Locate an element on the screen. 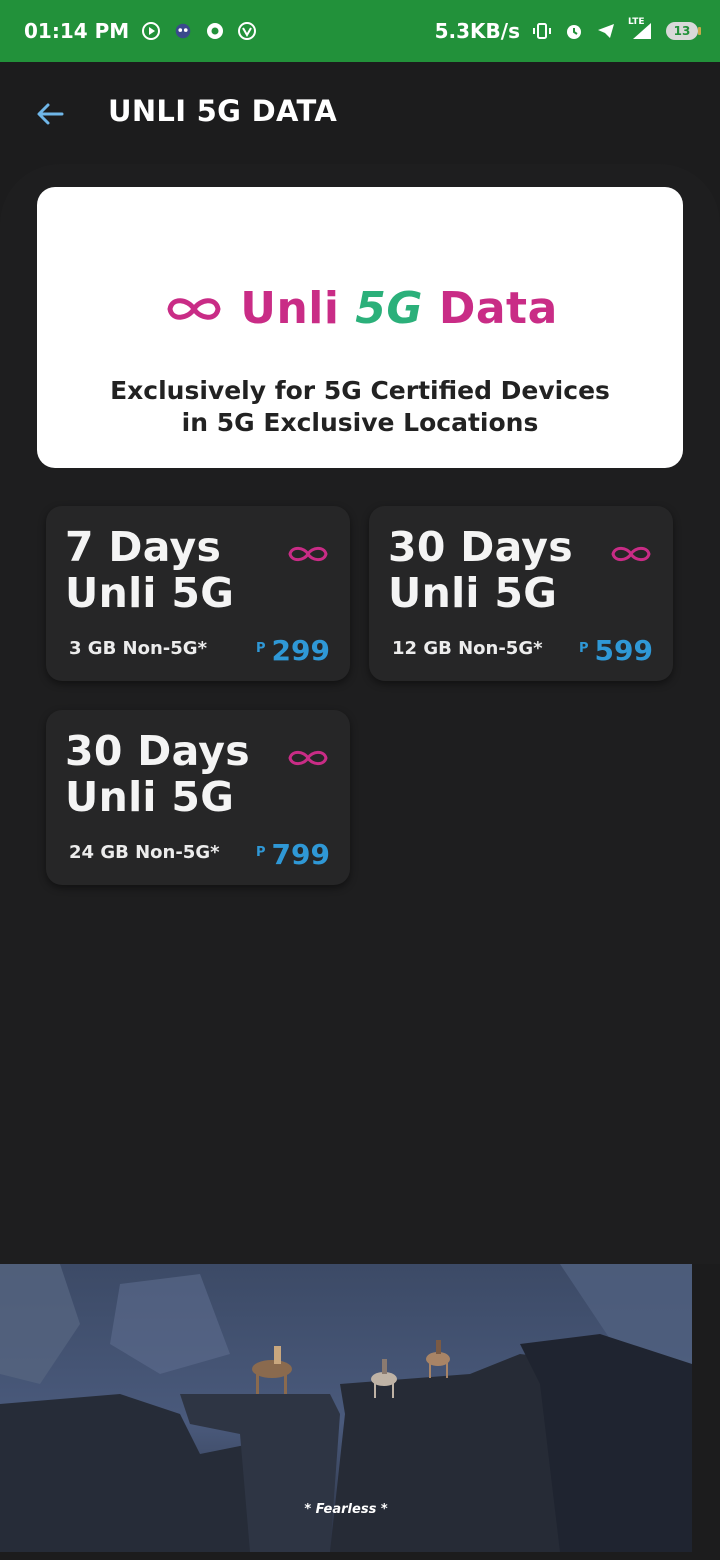 This screenshot has height=1560, width=720. arrow-left-icon is located at coordinates (50, 114).